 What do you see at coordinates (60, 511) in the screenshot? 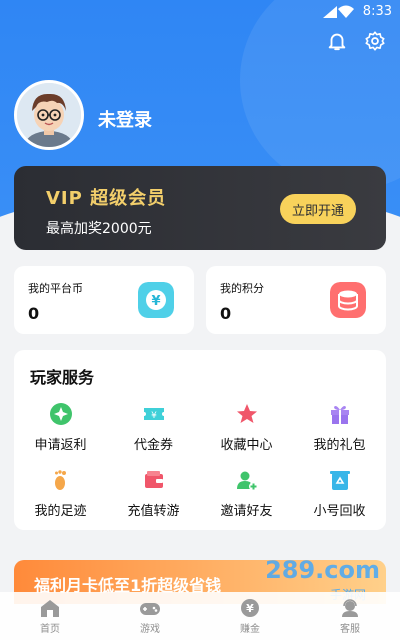
I see `service-label: 我的足迹` at bounding box center [60, 511].